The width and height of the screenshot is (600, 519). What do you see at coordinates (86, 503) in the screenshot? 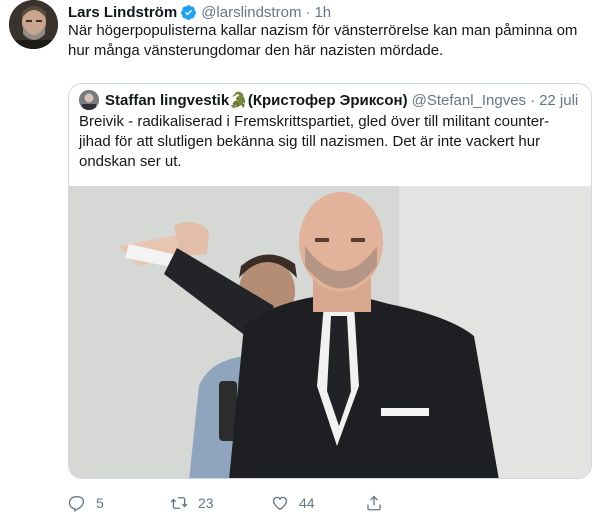
I see `reply-button: 5` at bounding box center [86, 503].